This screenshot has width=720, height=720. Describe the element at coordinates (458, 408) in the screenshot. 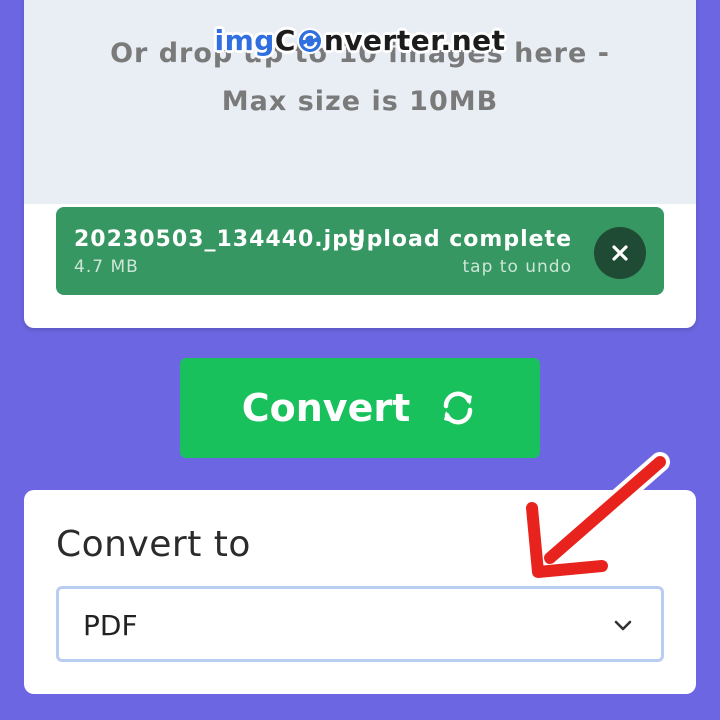

I see `sync-icon` at that location.